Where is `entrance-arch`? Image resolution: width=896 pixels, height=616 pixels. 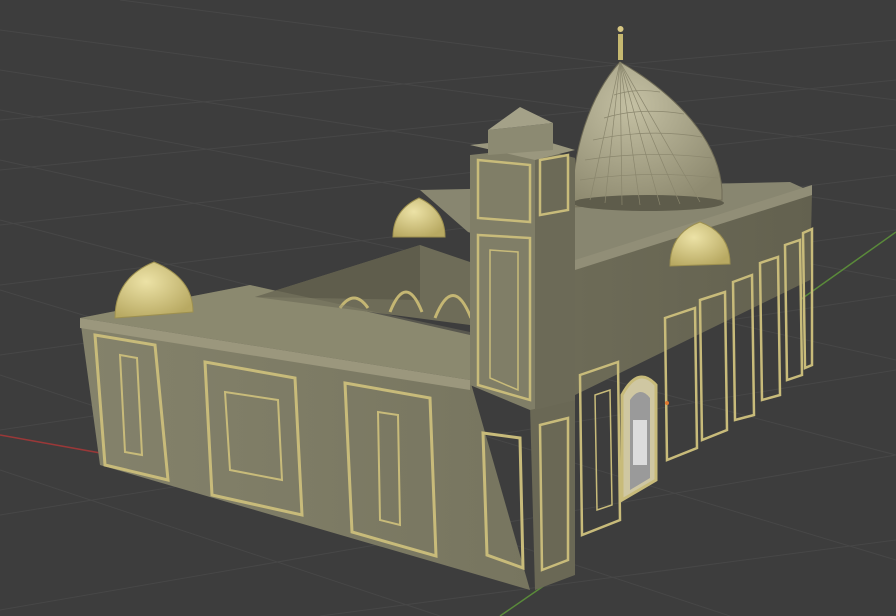
entrance-arch is located at coordinates (639, 439).